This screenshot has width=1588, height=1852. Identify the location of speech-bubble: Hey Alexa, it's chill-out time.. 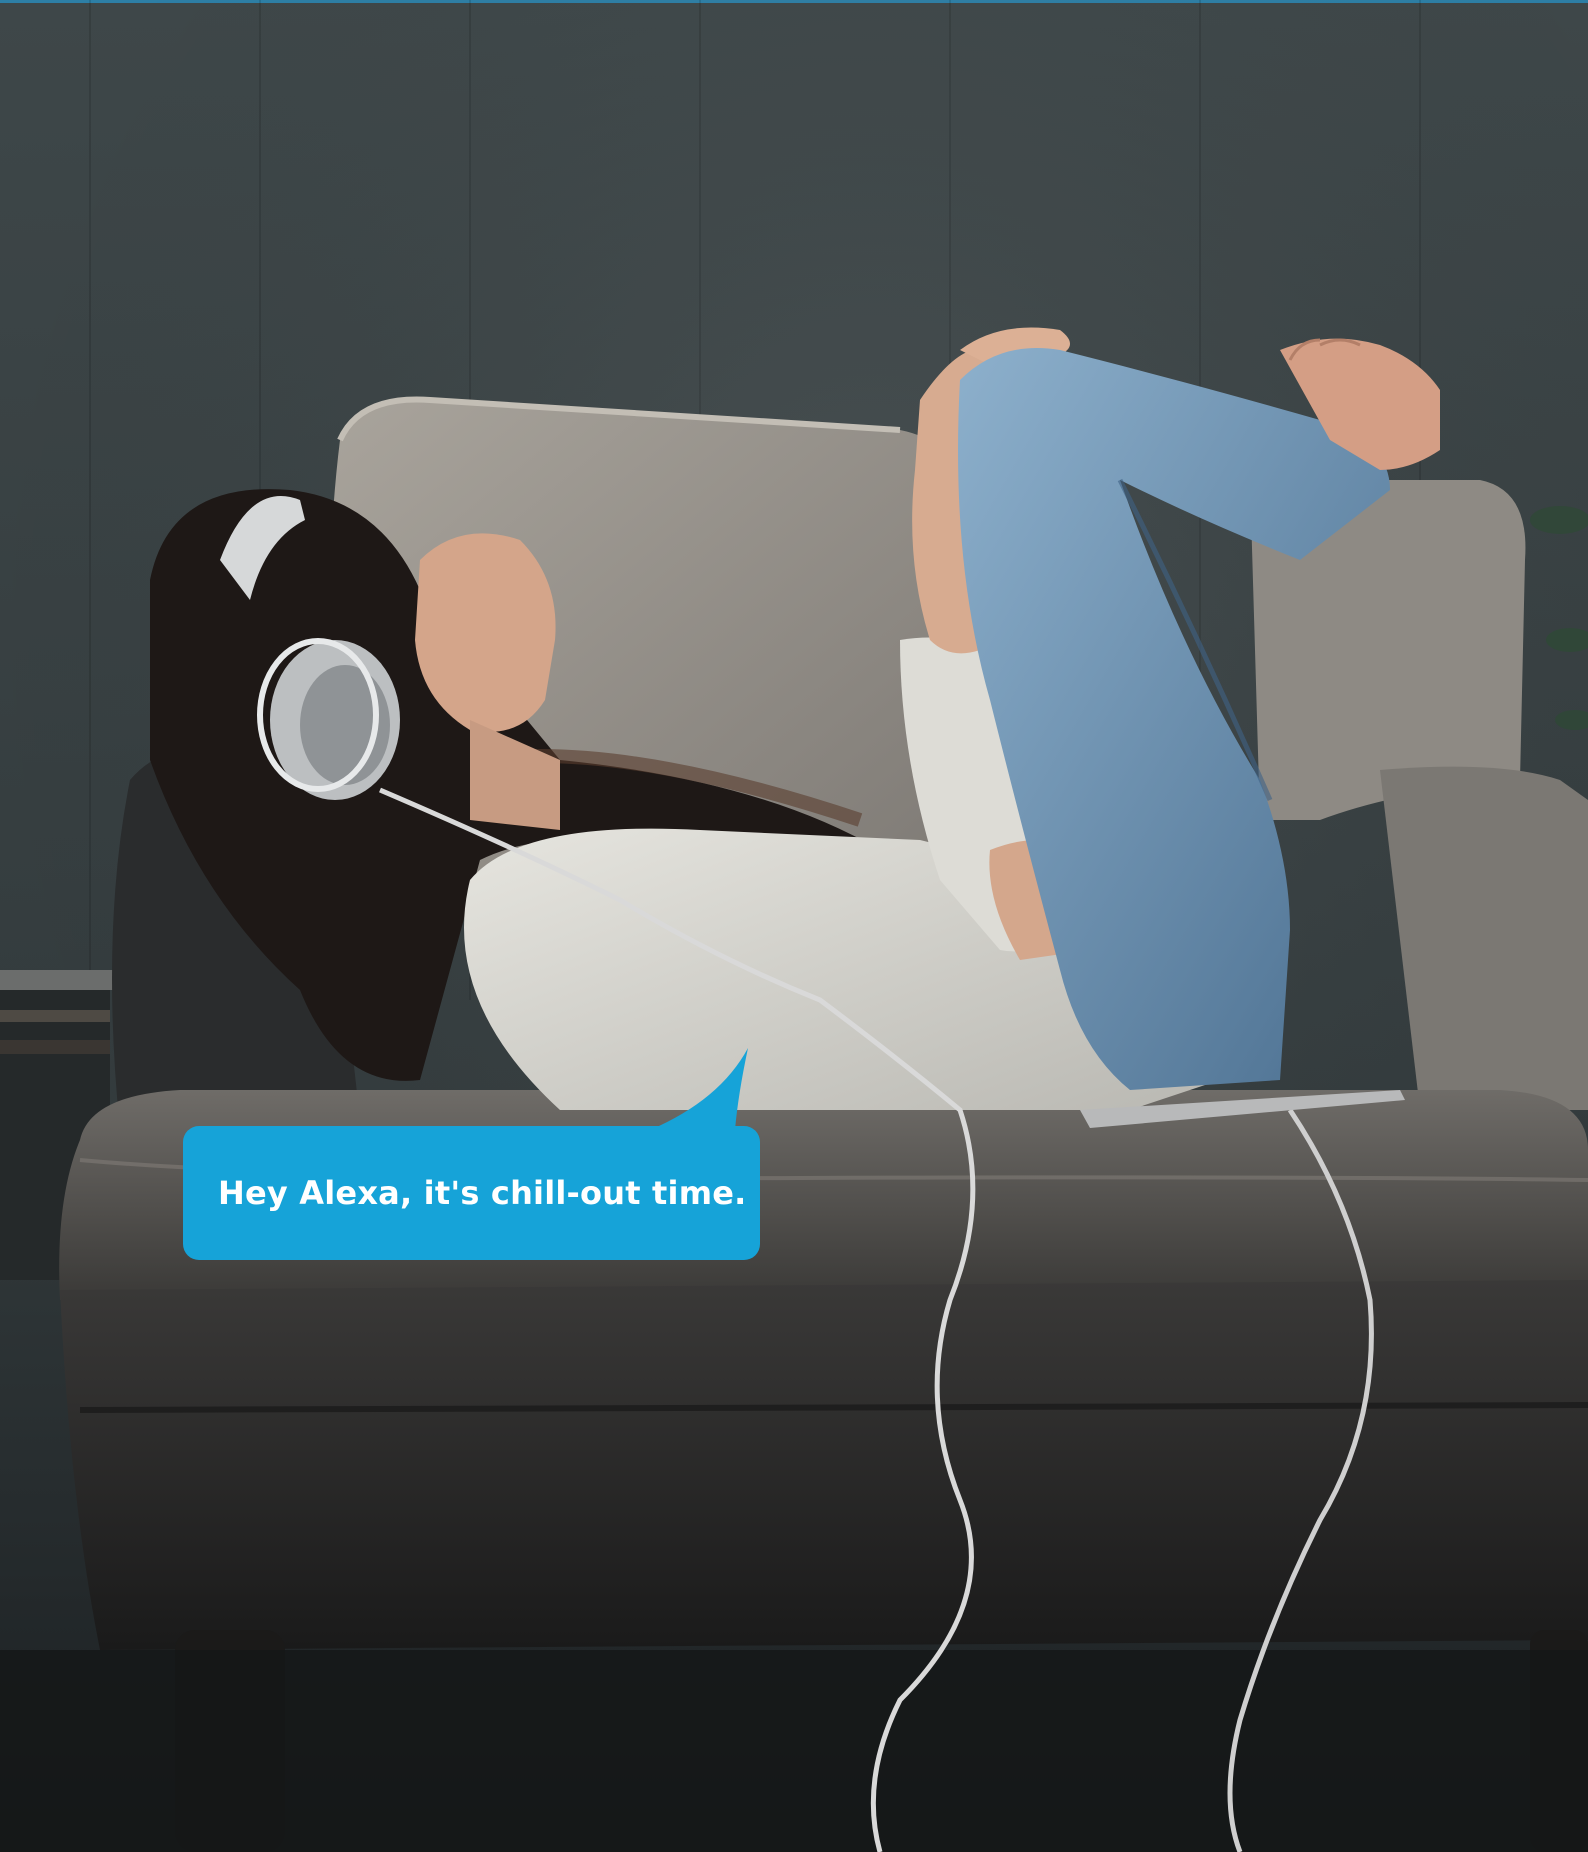
(471, 1193).